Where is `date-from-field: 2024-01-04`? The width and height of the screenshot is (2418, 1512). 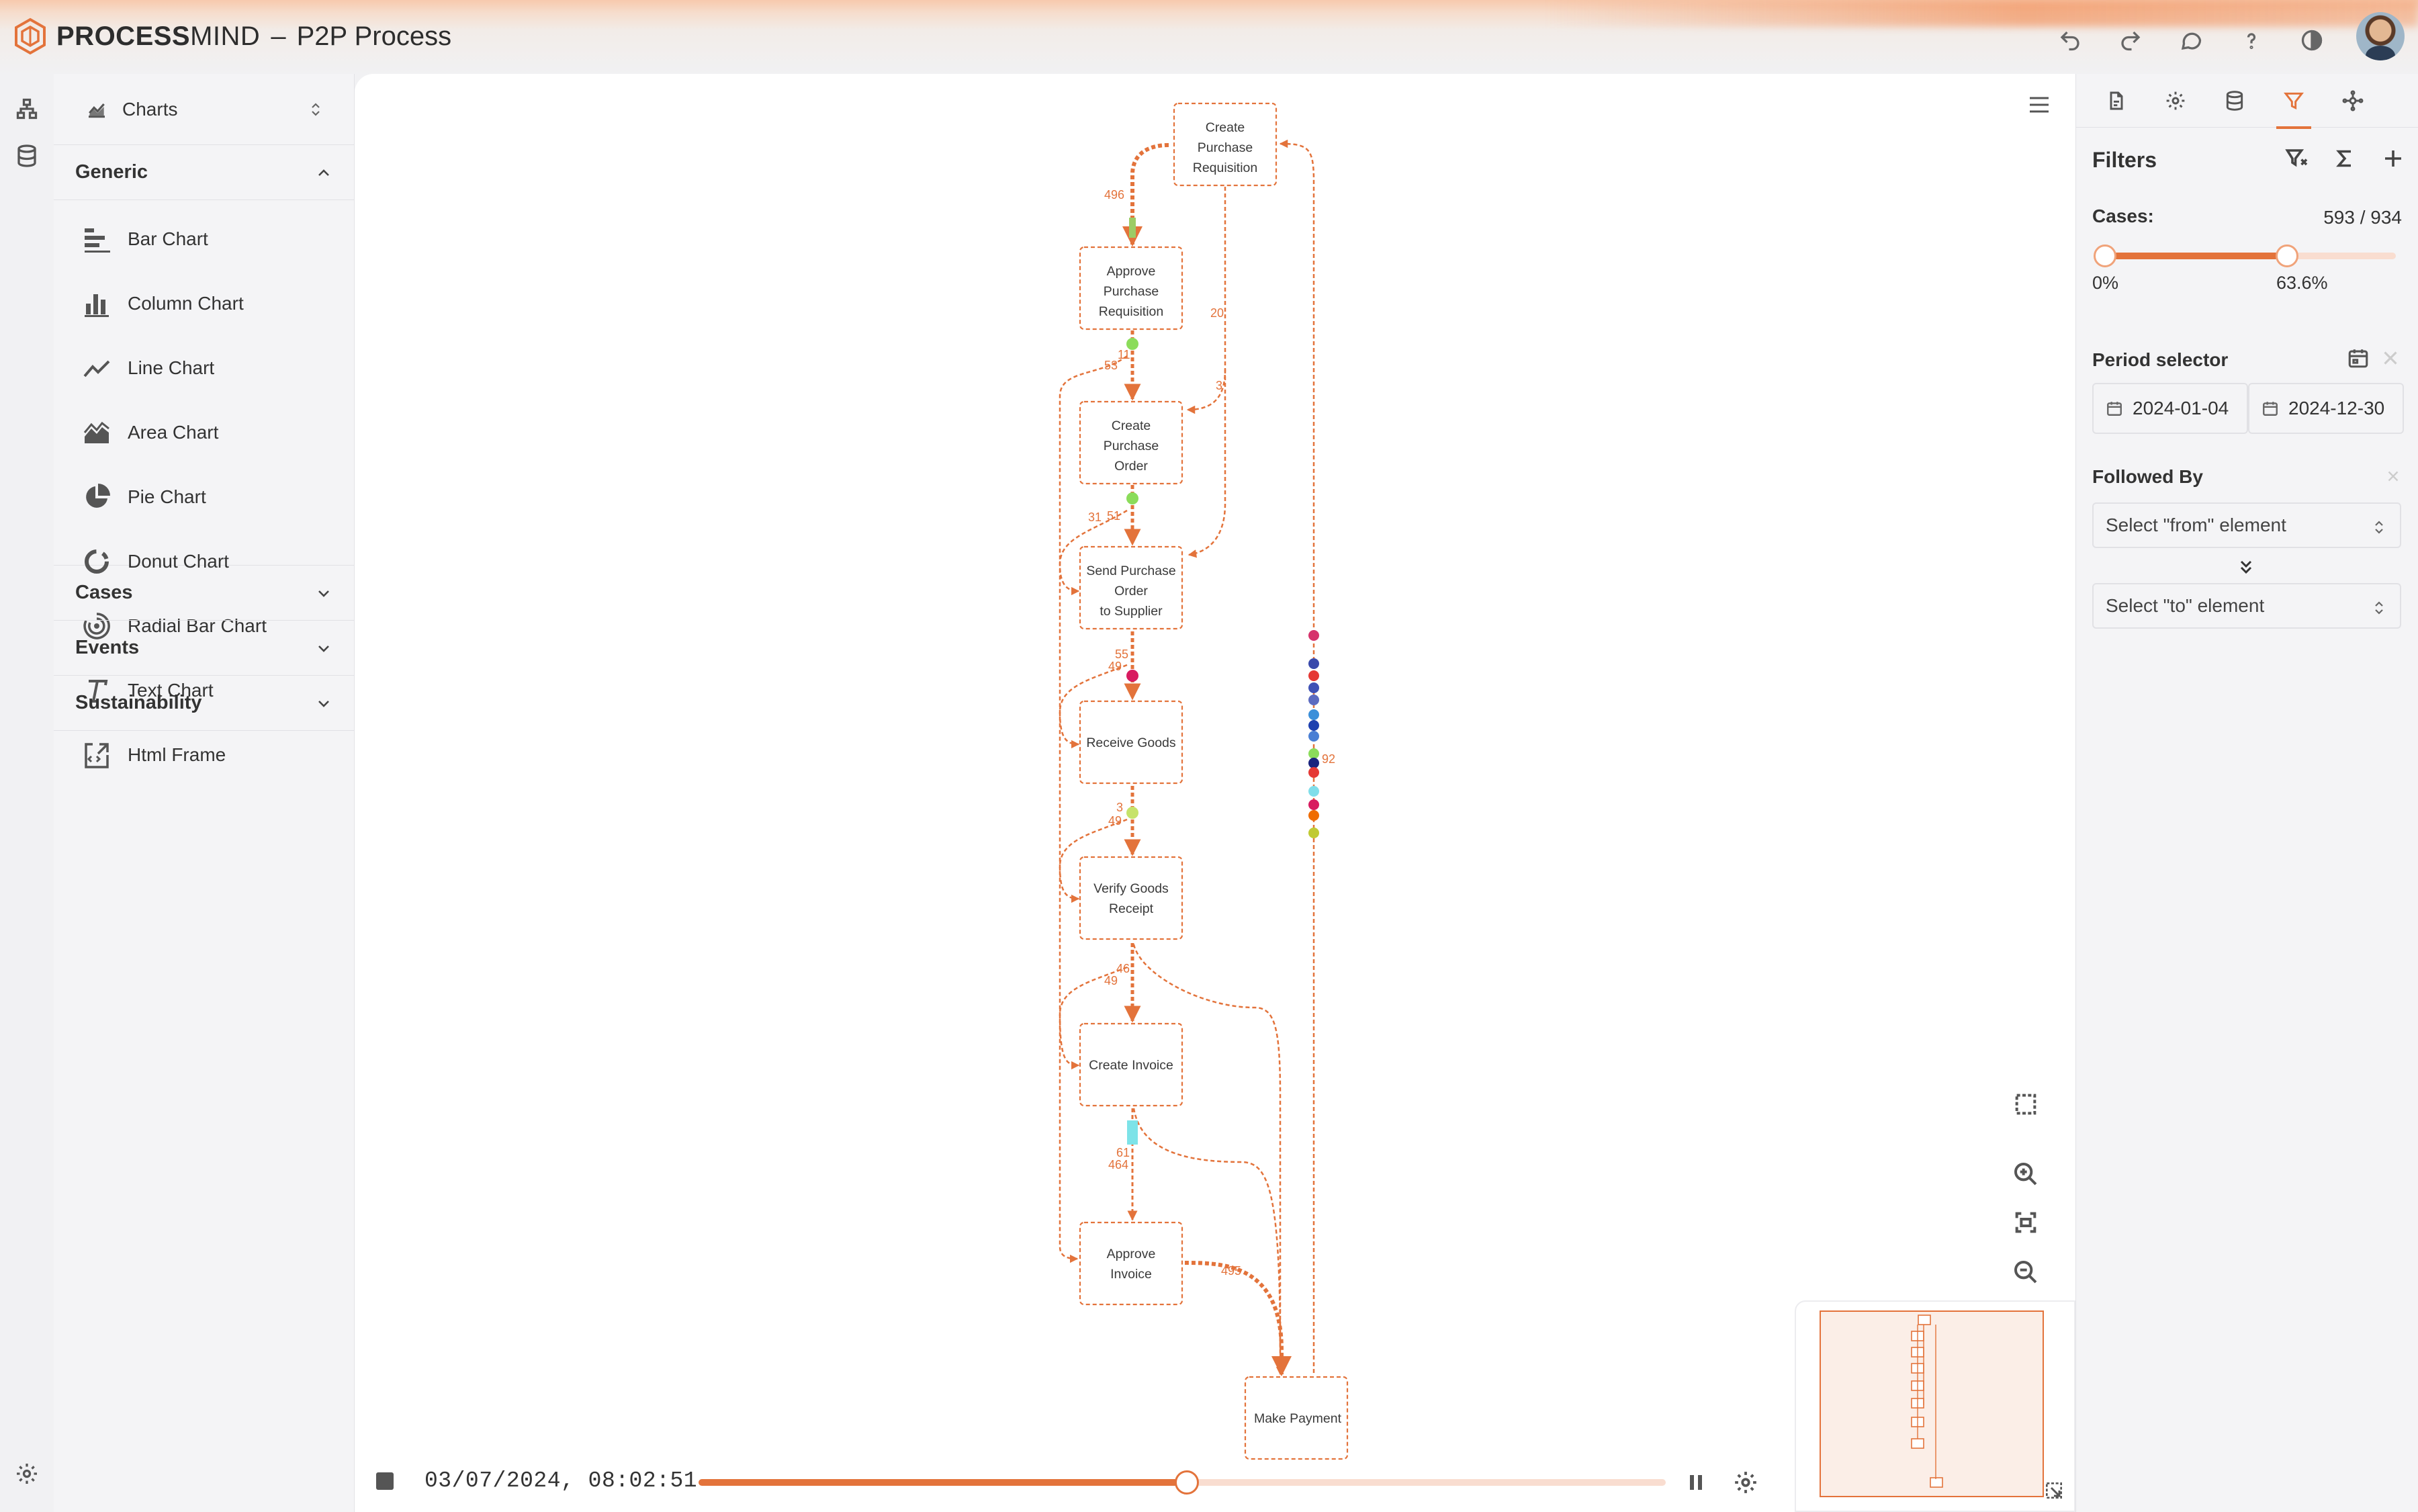 date-from-field: 2024-01-04 is located at coordinates (2170, 408).